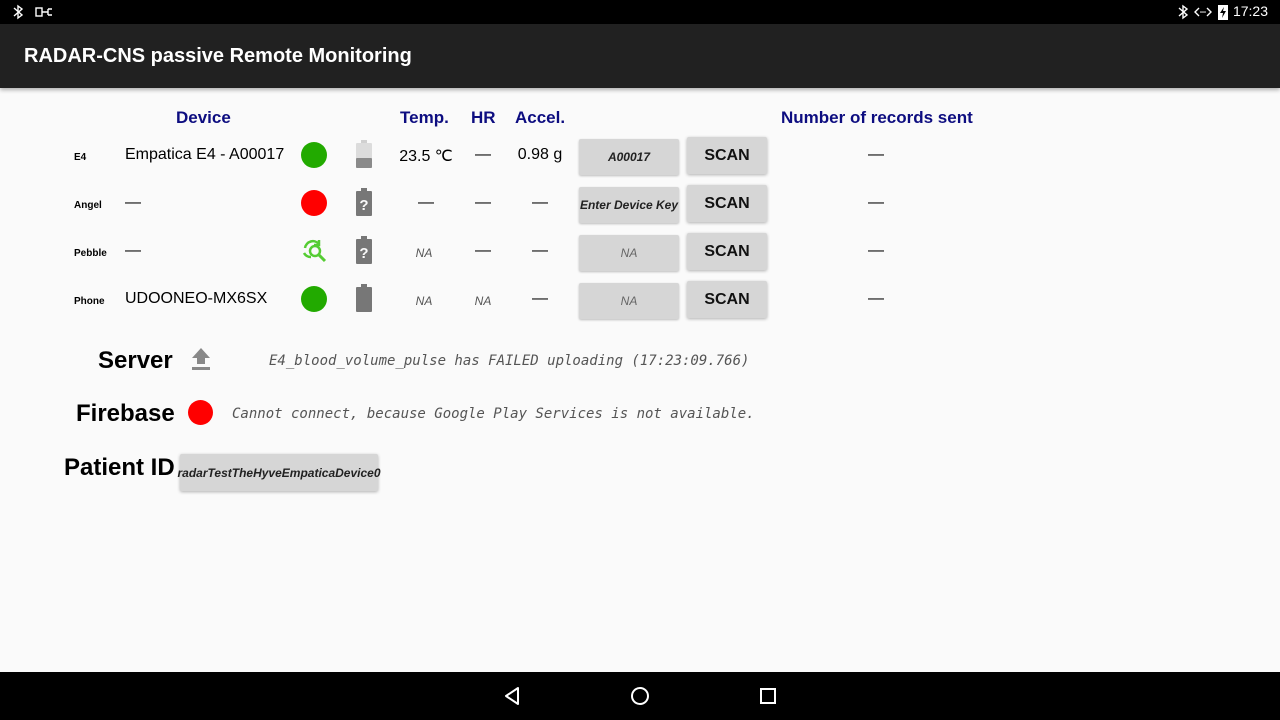 This screenshot has width=1280, height=720. I want to click on recents-icon, so click(768, 696).